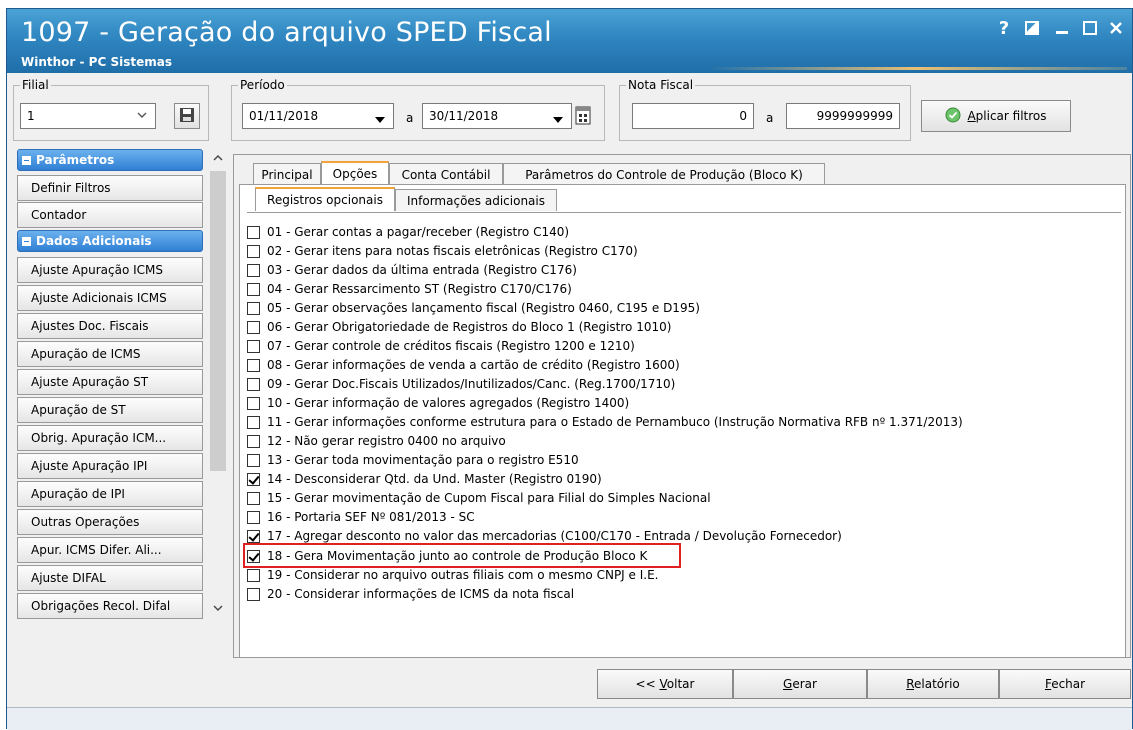  Describe the element at coordinates (1032, 28) in the screenshot. I see `restore-icon` at that location.